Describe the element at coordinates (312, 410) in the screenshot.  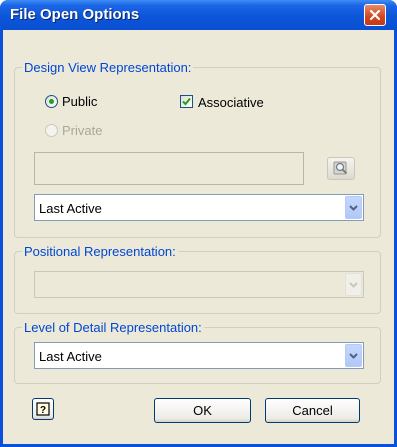
I see `cancel-button: Cancel` at that location.